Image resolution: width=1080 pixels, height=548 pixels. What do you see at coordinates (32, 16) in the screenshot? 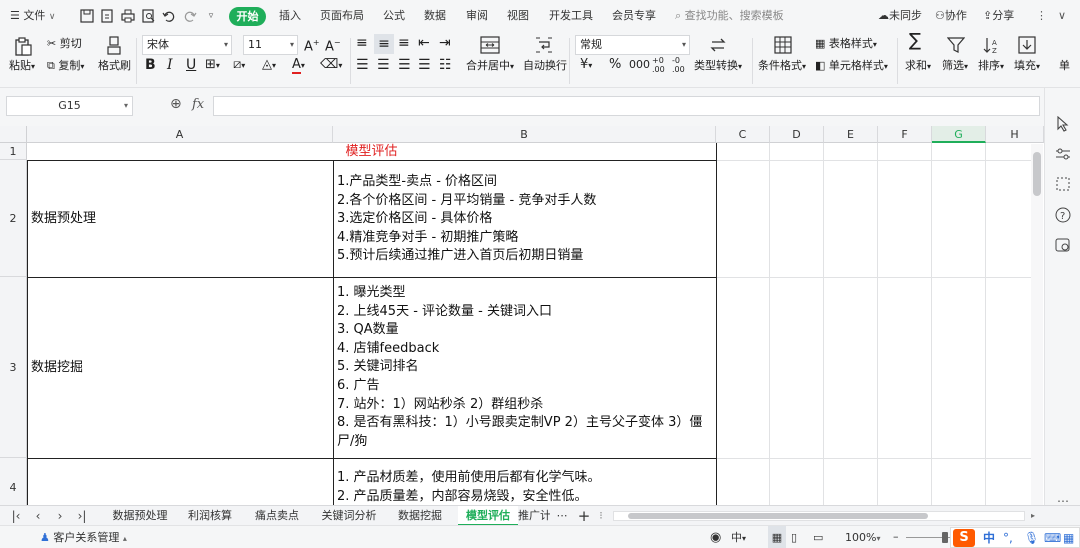
I see `file-menu: ☰ 文件 ∨` at bounding box center [32, 16].